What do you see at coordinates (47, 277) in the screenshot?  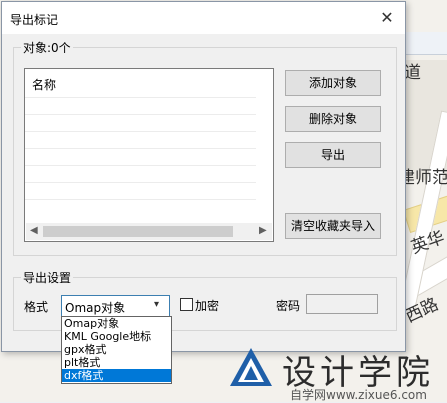 I see `export-settings-legend: 导出设置` at bounding box center [47, 277].